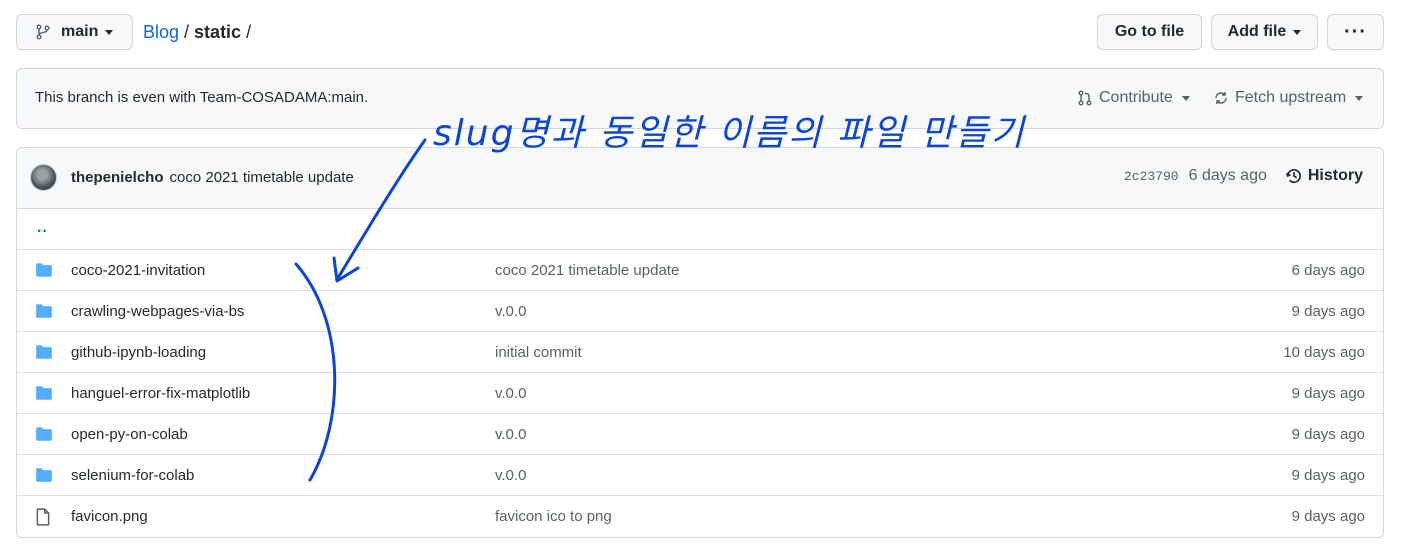  I want to click on contribute-label: Contribute, so click(1136, 97).